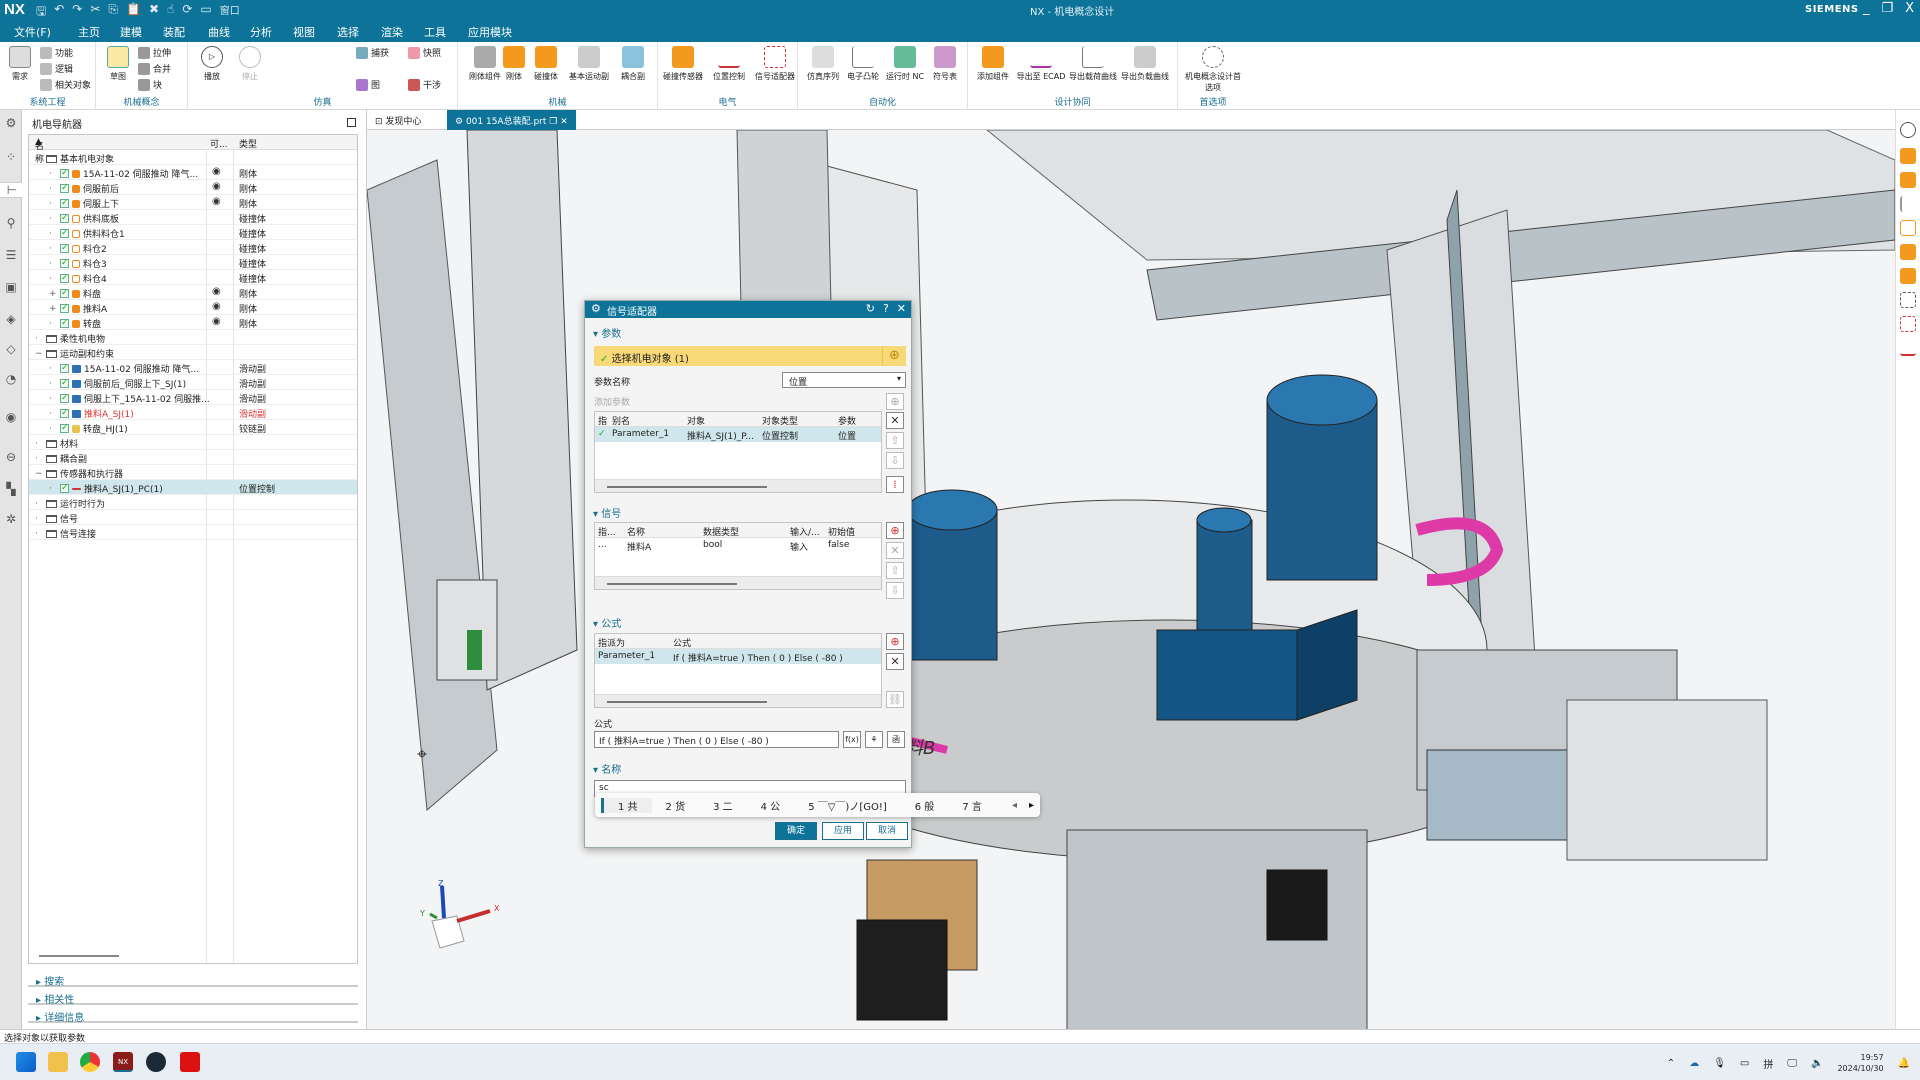  What do you see at coordinates (193, 532) in the screenshot?
I see `tree-row: · 信号连接` at bounding box center [193, 532].